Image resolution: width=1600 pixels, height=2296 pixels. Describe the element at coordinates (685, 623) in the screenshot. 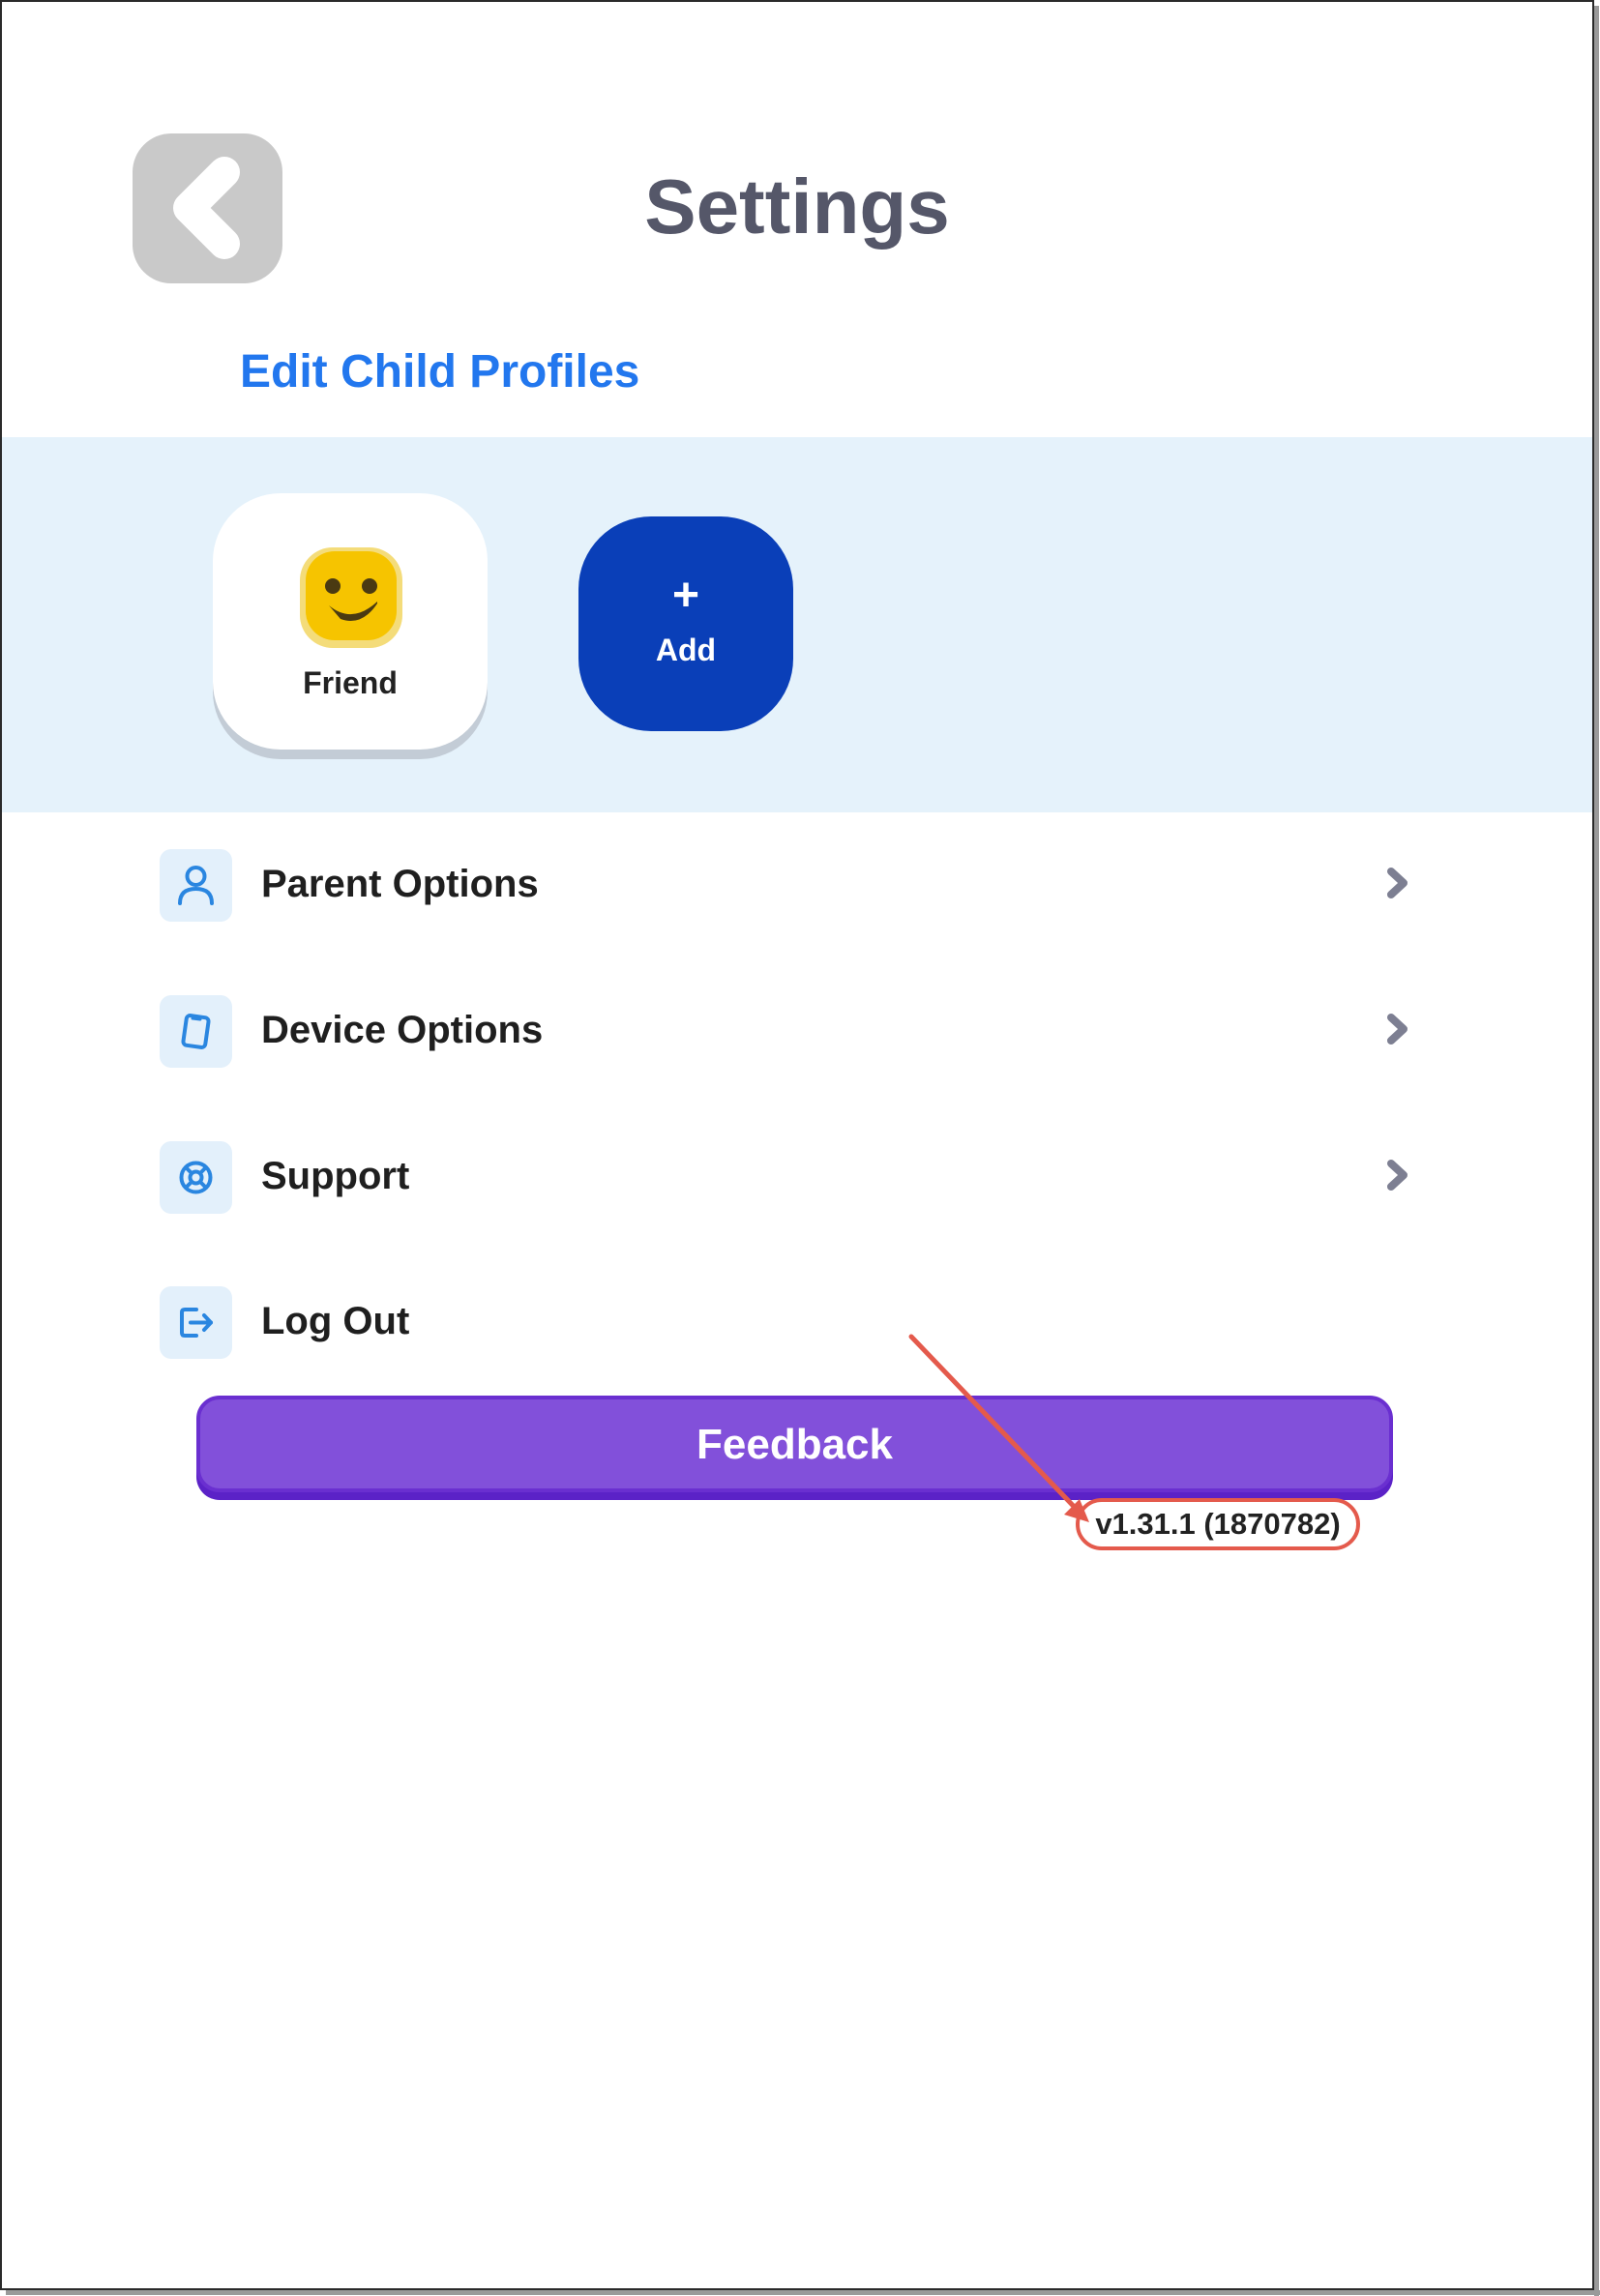

I see `add-profile-button: + Add` at that location.